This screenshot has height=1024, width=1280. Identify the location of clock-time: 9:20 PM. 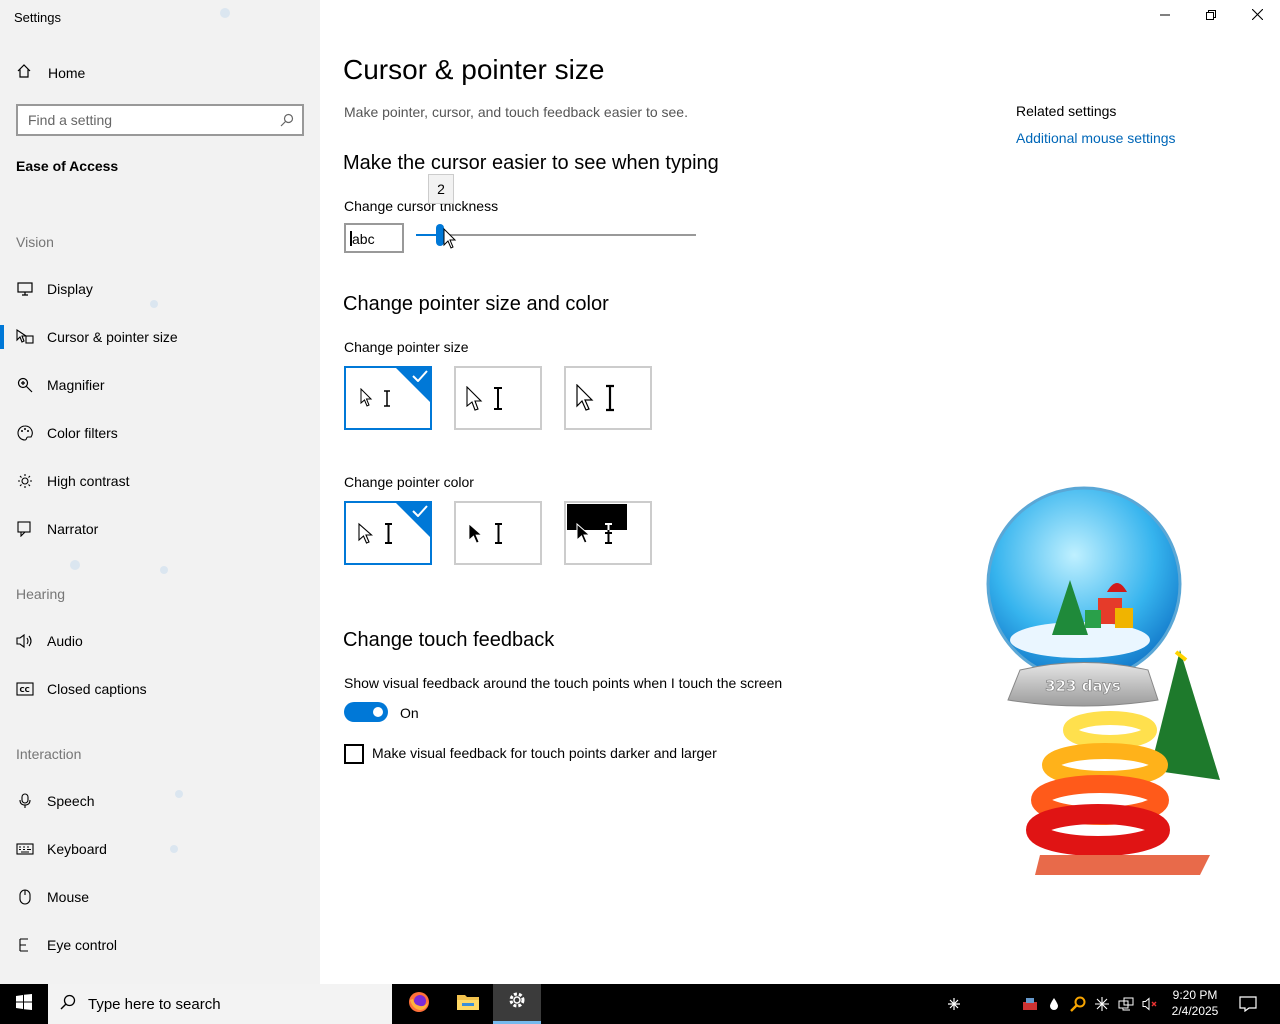
(1195, 995).